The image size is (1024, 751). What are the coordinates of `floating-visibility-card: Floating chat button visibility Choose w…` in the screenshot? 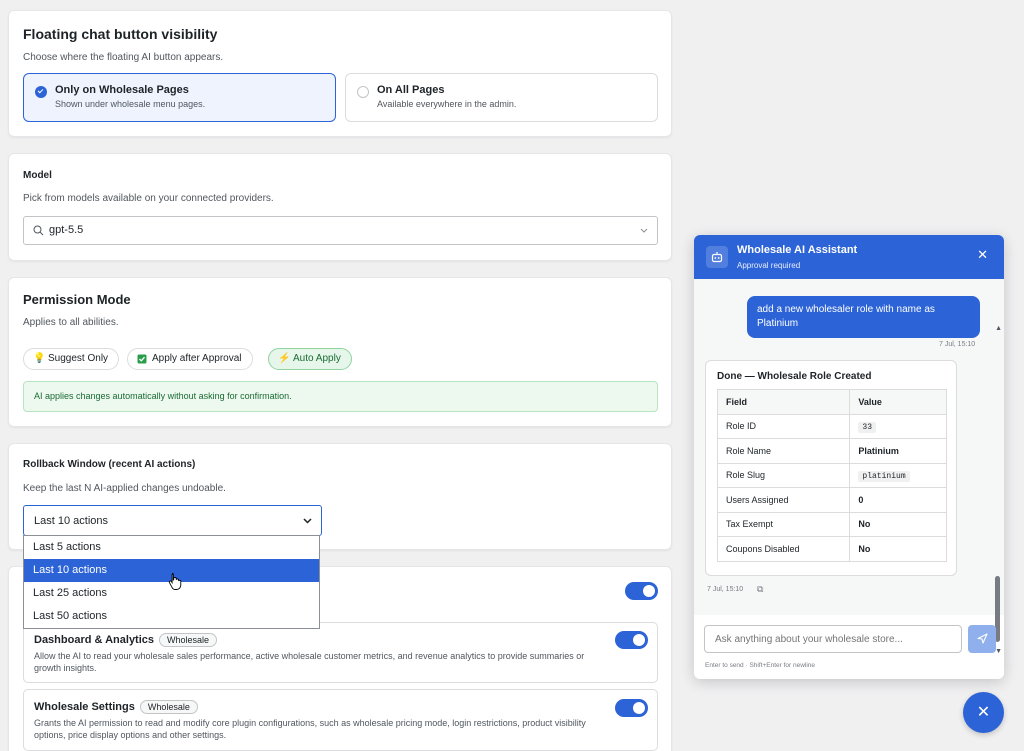 It's located at (340, 73).